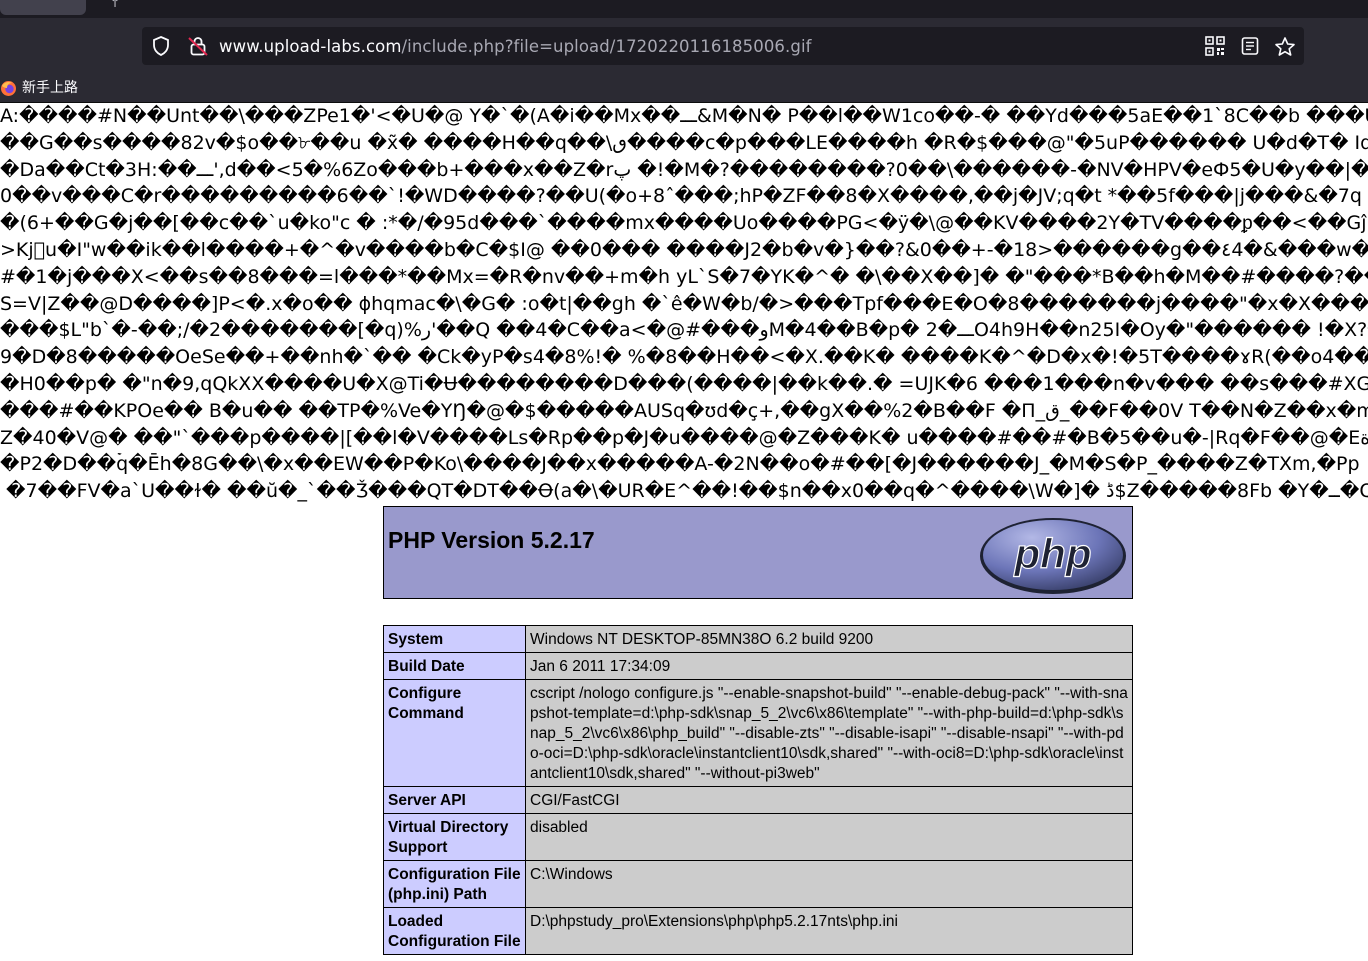 The image size is (1368, 961). What do you see at coordinates (454, 733) in the screenshot?
I see `row-label: Configure Command` at bounding box center [454, 733].